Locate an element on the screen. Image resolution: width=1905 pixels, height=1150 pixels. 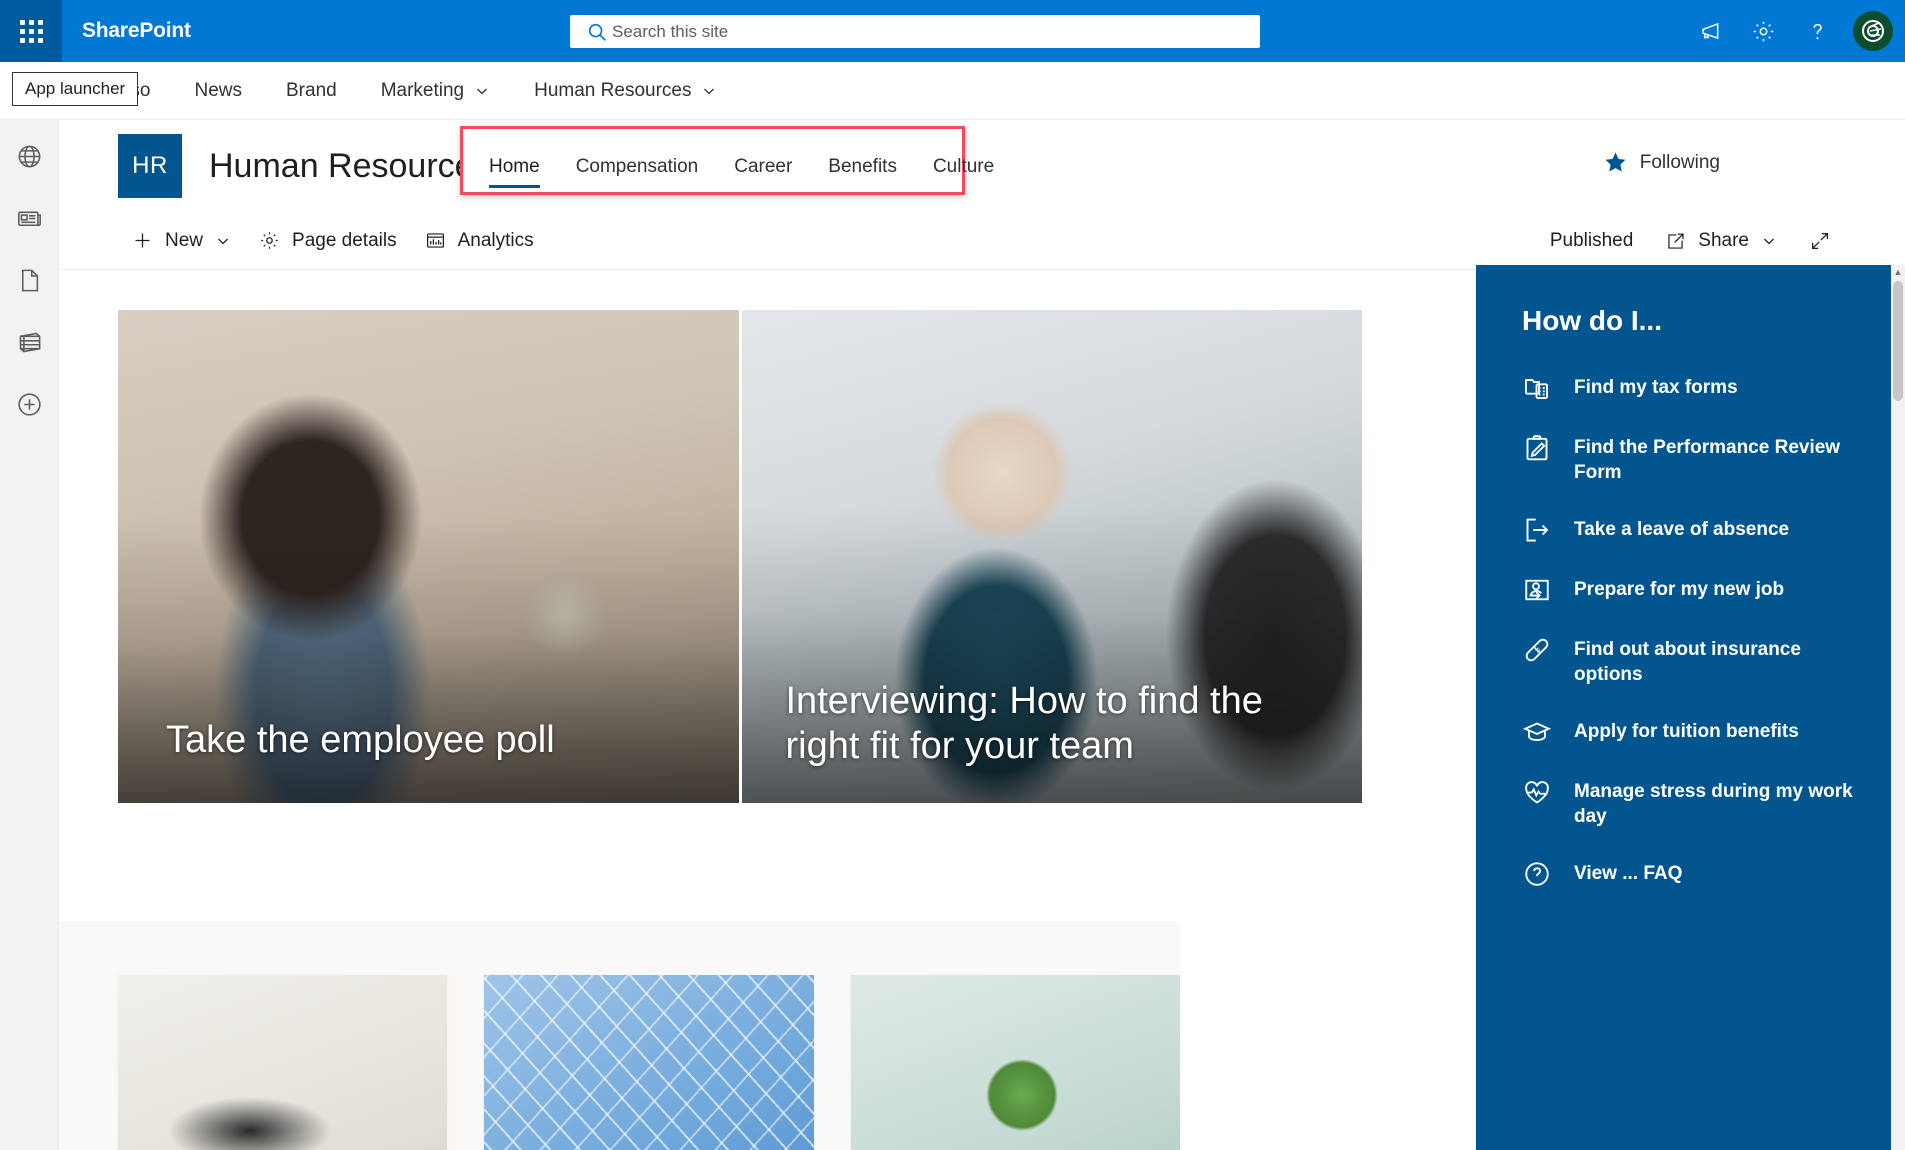
hub-nav-label: Marketing is located at coordinates (422, 90).